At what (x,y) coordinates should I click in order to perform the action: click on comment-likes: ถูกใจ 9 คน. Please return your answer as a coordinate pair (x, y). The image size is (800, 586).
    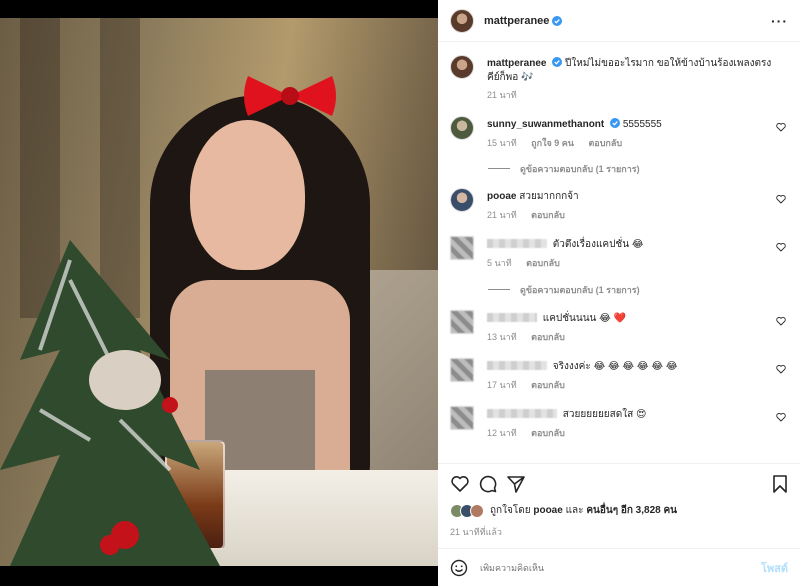
    Looking at the image, I should click on (552, 143).